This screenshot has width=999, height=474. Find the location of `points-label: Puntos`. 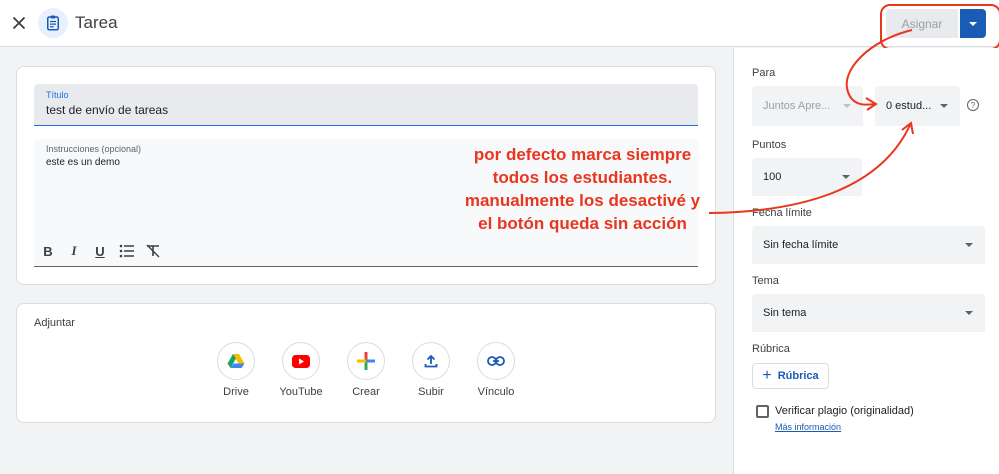

points-label: Puntos is located at coordinates (769, 145).